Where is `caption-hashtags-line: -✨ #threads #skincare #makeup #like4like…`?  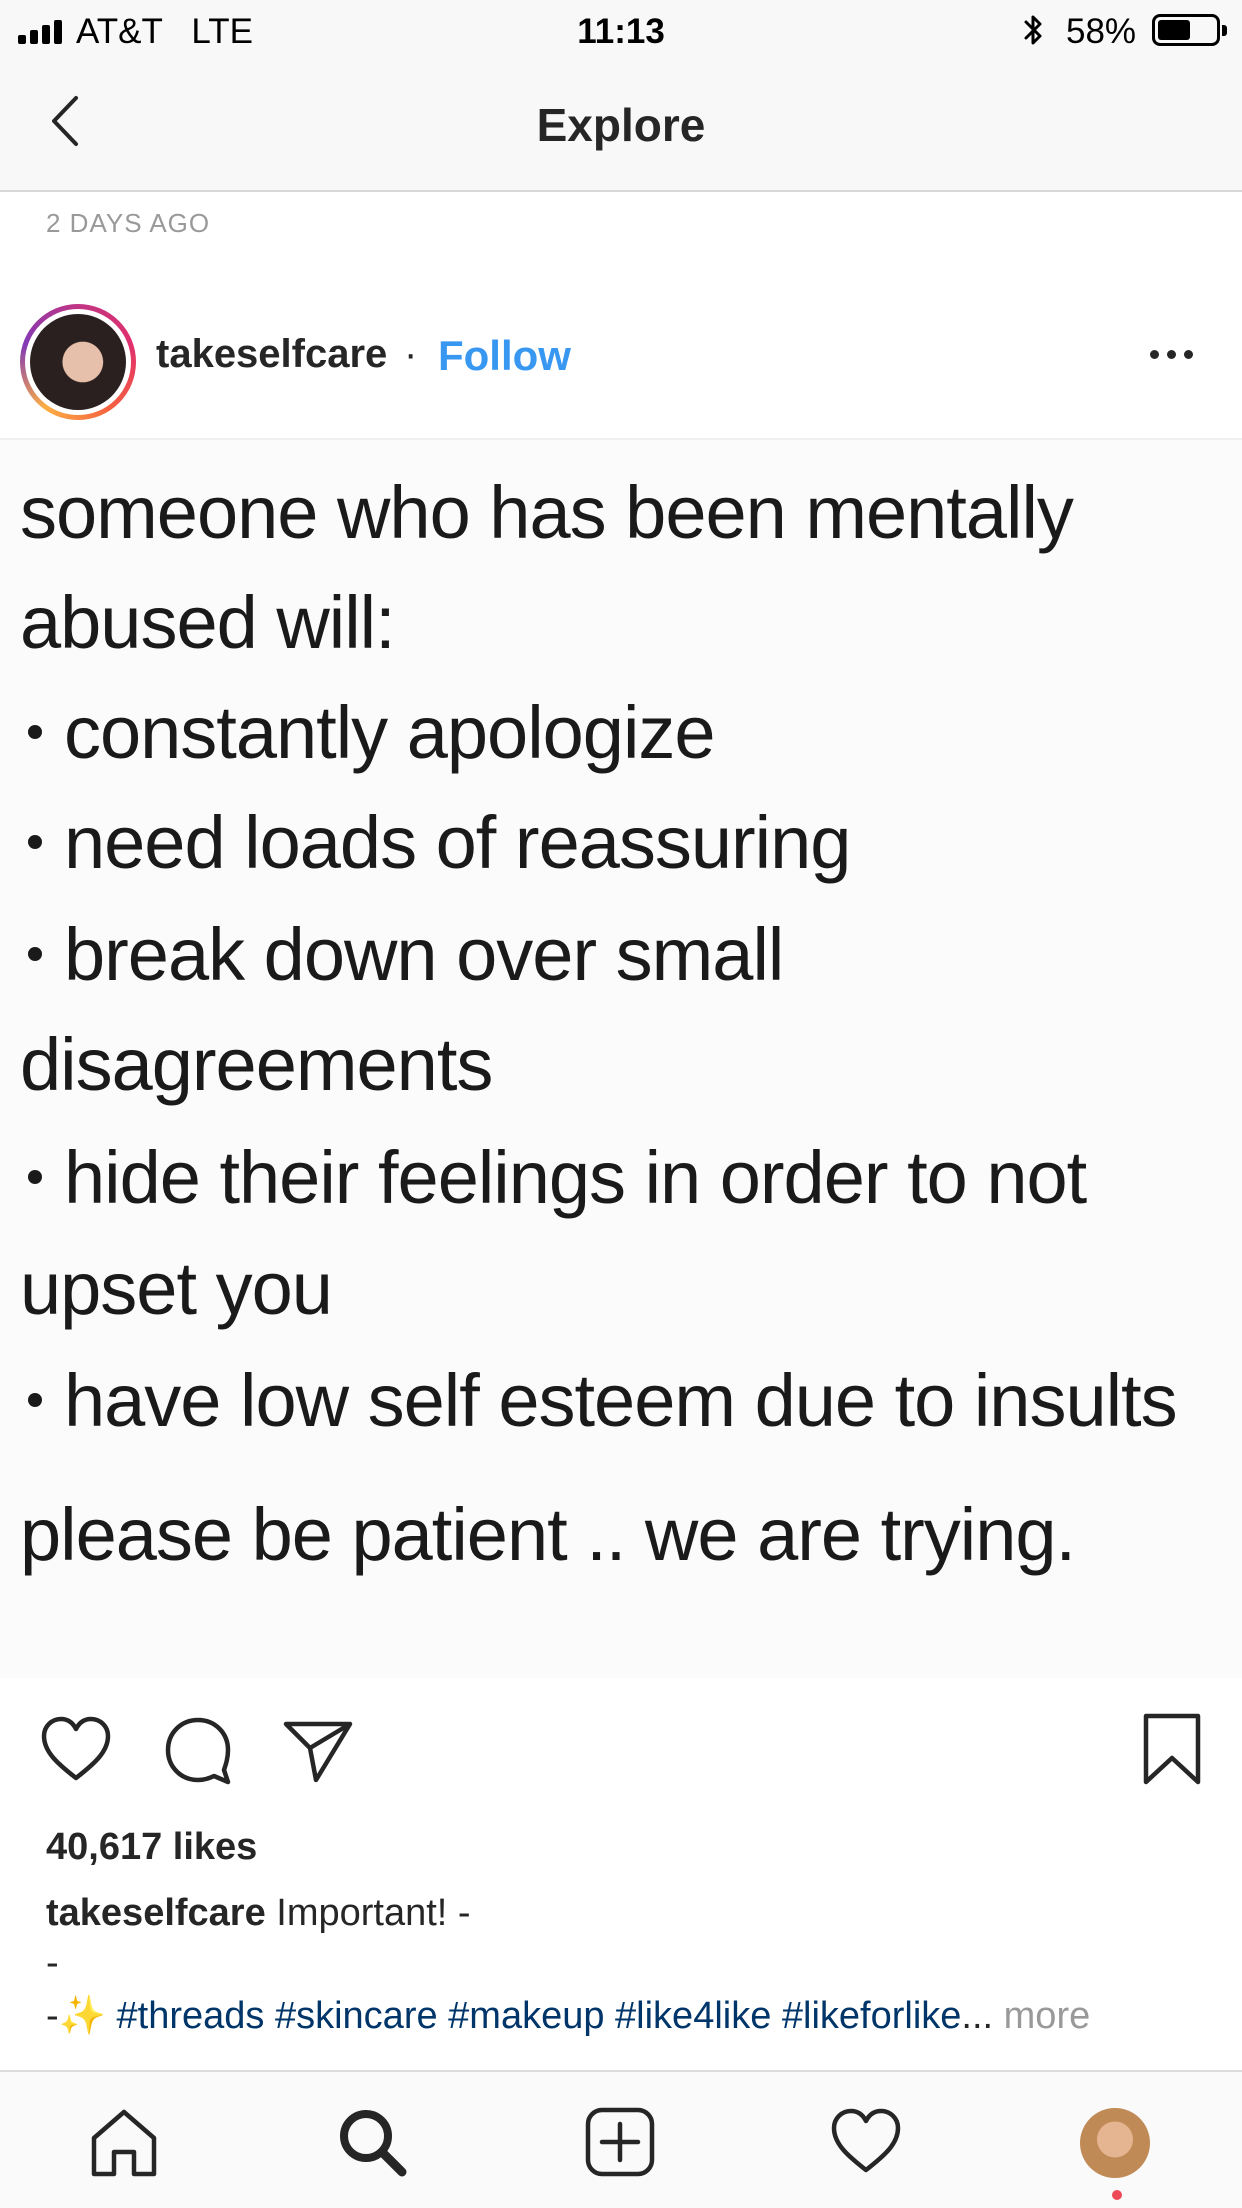 caption-hashtags-line: -✨ #threads #skincare #makeup #like4like… is located at coordinates (568, 2016).